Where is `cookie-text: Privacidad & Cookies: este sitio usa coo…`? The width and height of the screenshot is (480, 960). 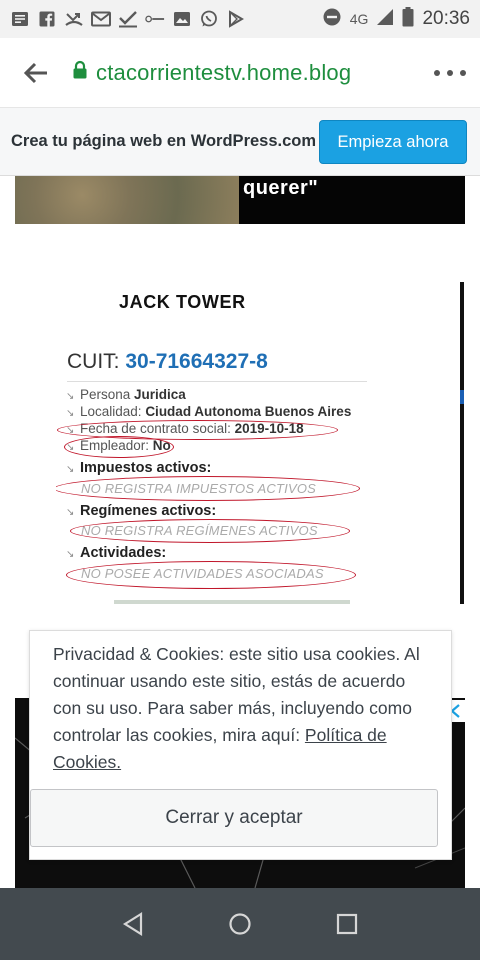 cookie-text: Privacidad & Cookies: este sitio usa coo… is located at coordinates (245, 708).